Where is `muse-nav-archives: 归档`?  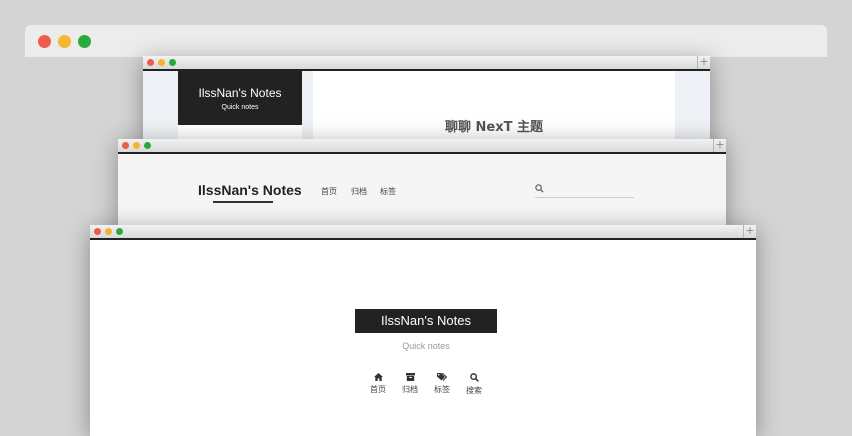
muse-nav-archives: 归档 is located at coordinates (410, 384).